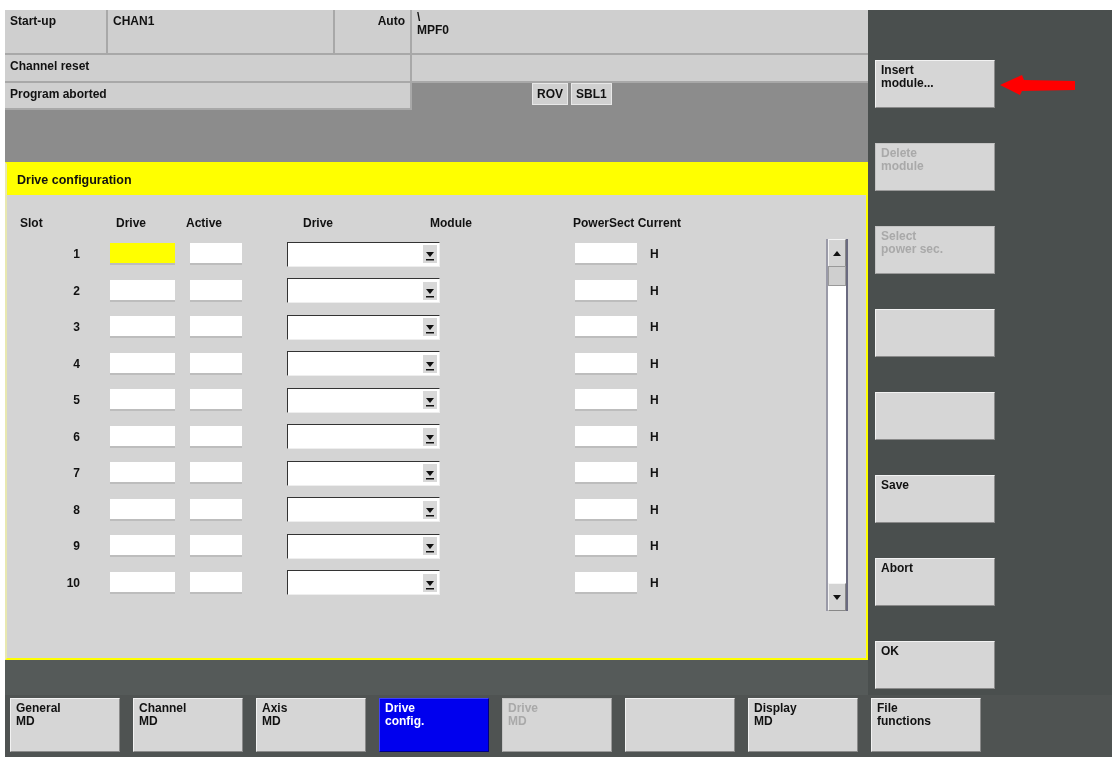 The width and height of the screenshot is (1112, 757). What do you see at coordinates (311, 725) in the screenshot?
I see `softkey-button: Axis MD` at bounding box center [311, 725].